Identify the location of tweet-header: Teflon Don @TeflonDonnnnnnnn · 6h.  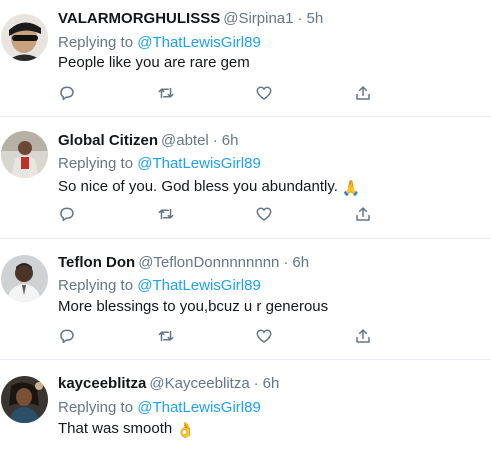
(183, 263).